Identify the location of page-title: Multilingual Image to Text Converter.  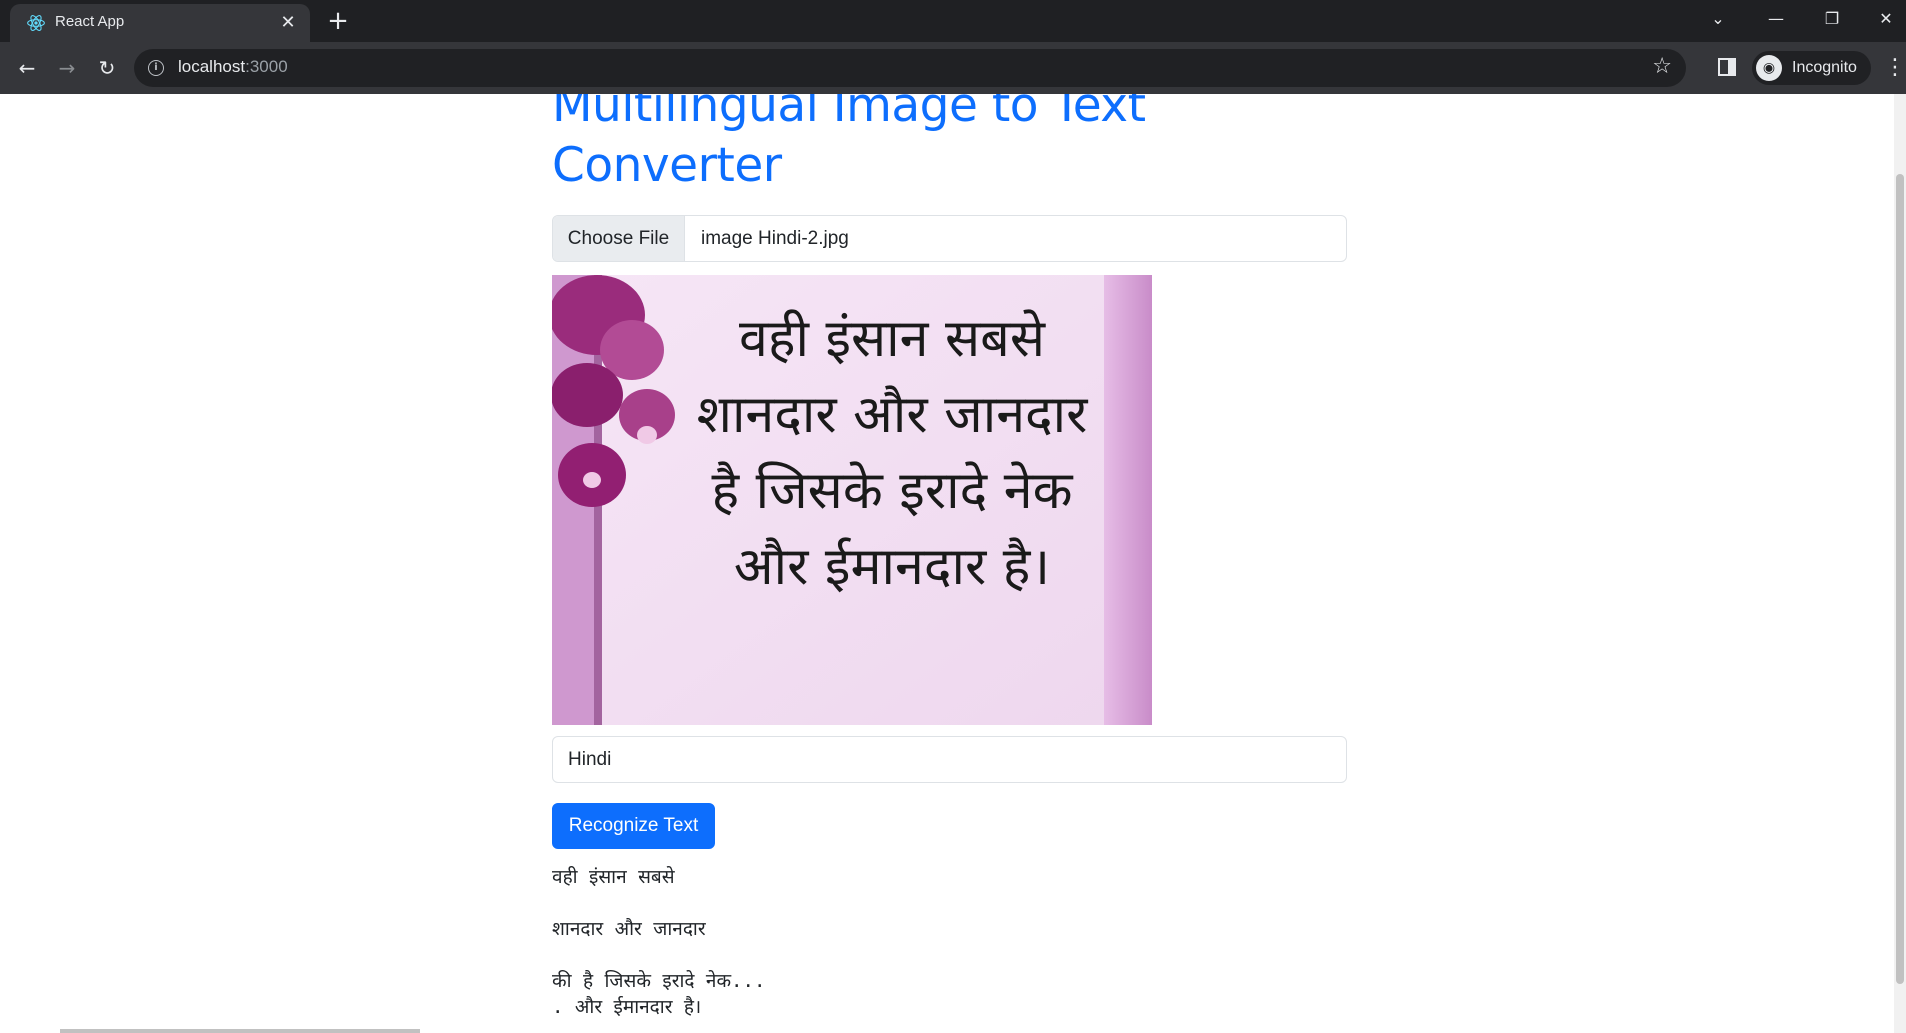
(849, 143).